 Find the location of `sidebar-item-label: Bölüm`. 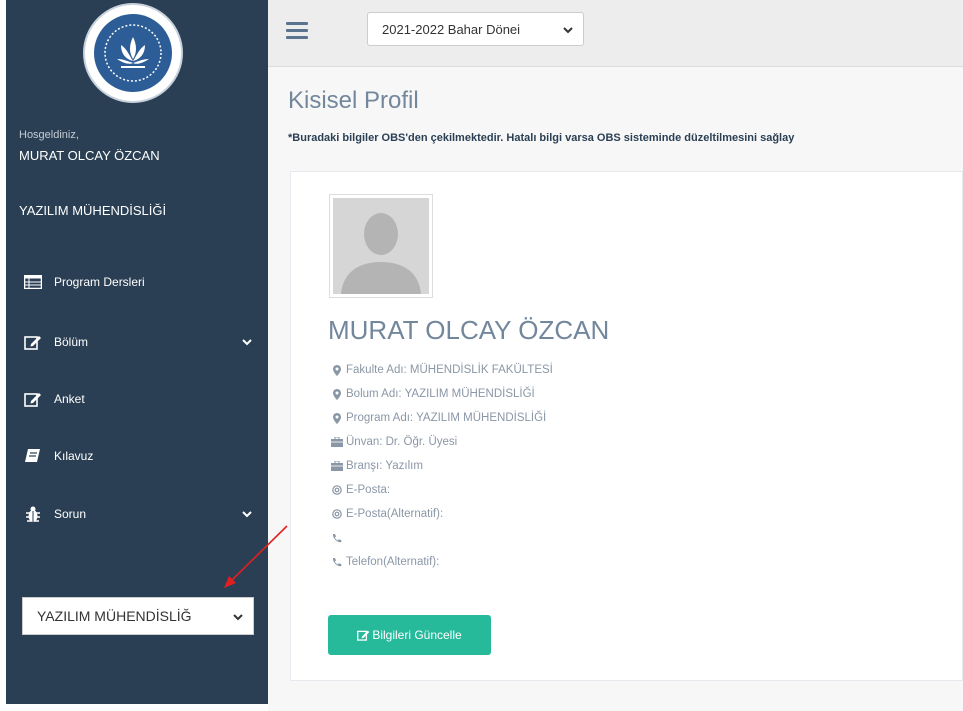

sidebar-item-label: Bölüm is located at coordinates (71, 342).